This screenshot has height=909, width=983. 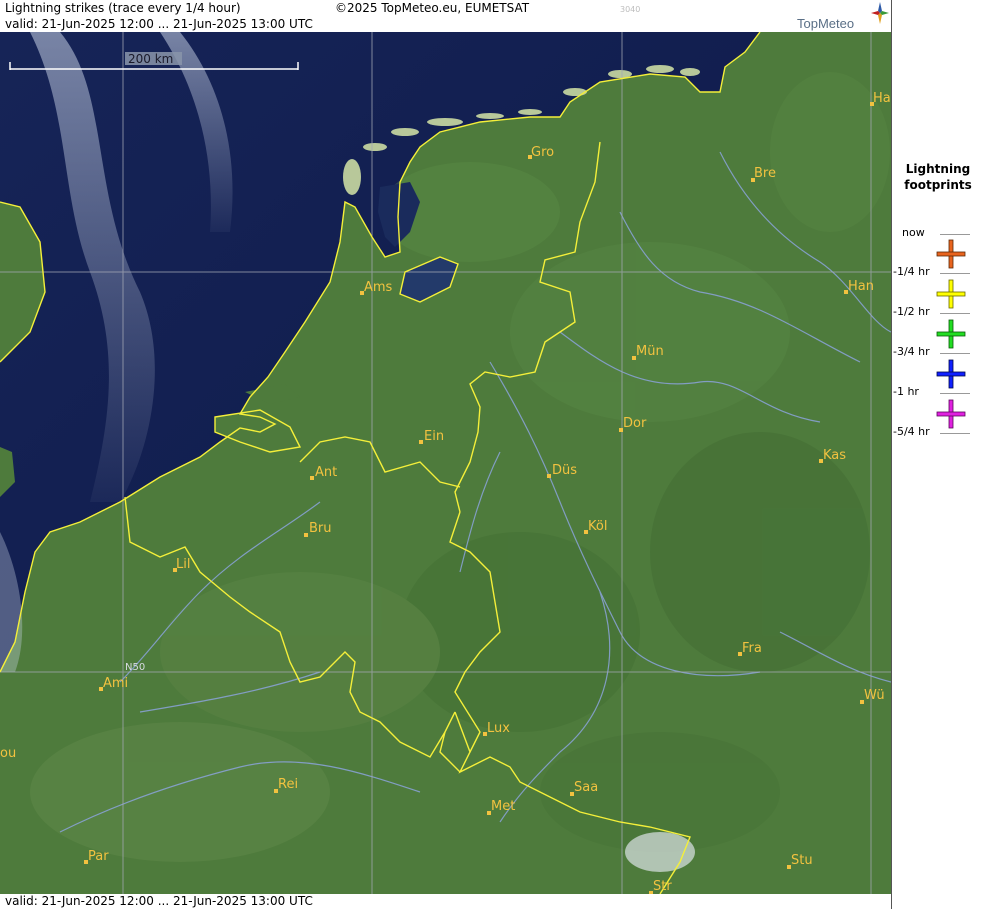 I want to click on topmeteo-logo: TopMeteo, so click(x=843, y=17).